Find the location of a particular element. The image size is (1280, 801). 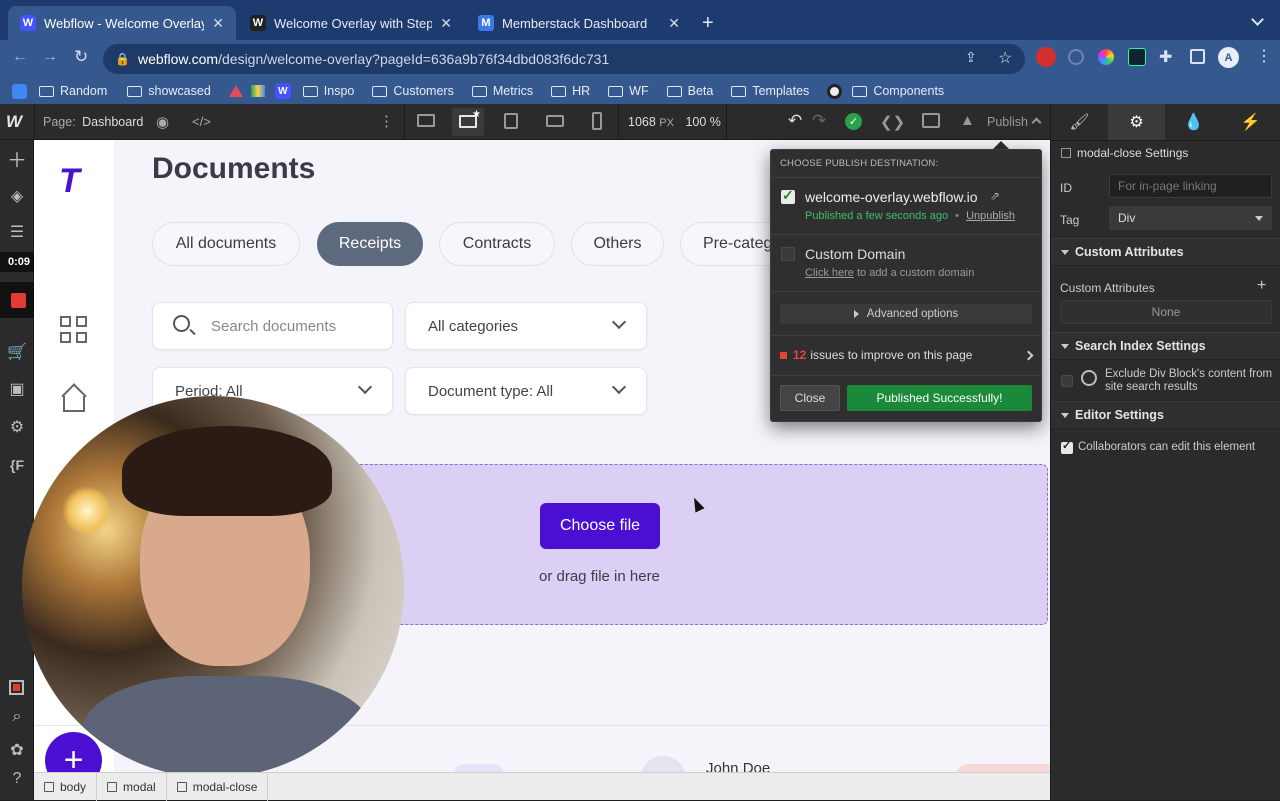

search-icon: ⌕ is located at coordinates (17, 717).